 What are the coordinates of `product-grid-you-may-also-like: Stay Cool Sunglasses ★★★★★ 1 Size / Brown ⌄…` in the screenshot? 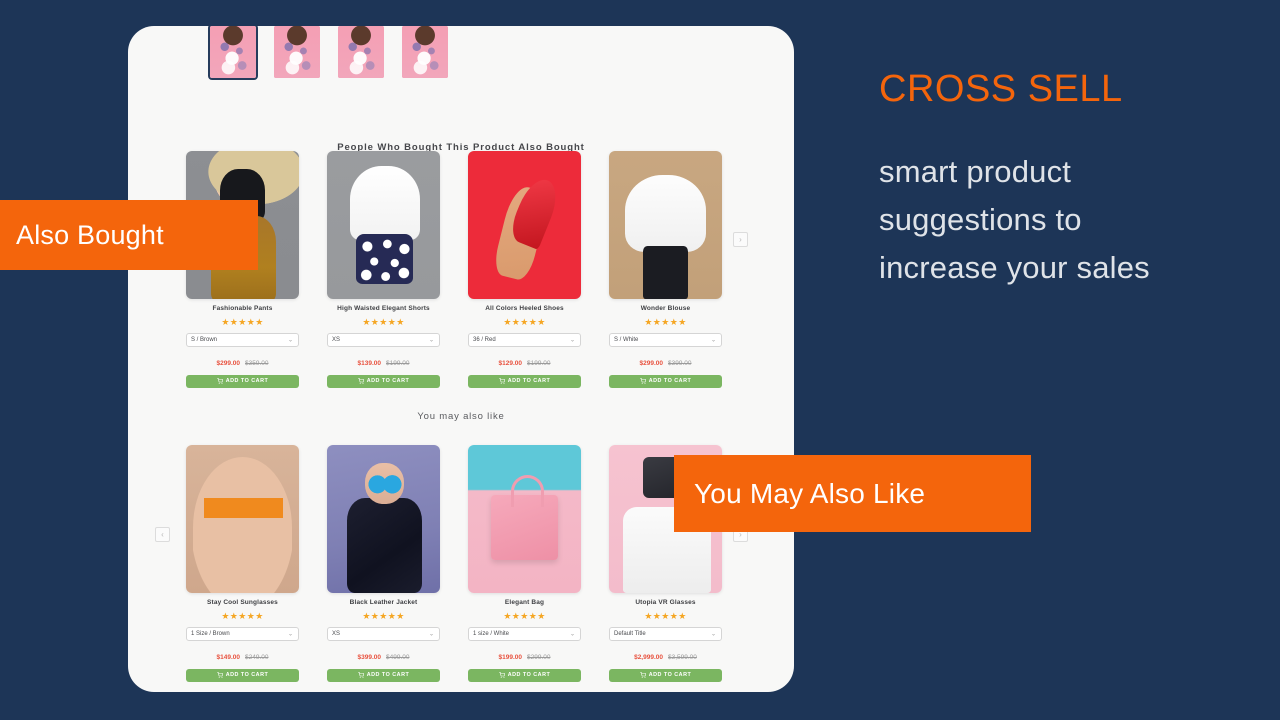 It's located at (462, 563).